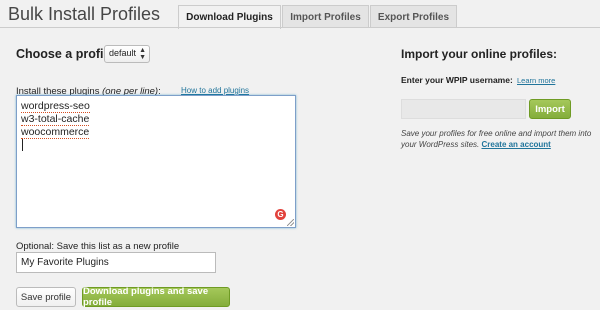 Image resolution: width=600 pixels, height=310 pixels. I want to click on import-button: Import, so click(550, 109).